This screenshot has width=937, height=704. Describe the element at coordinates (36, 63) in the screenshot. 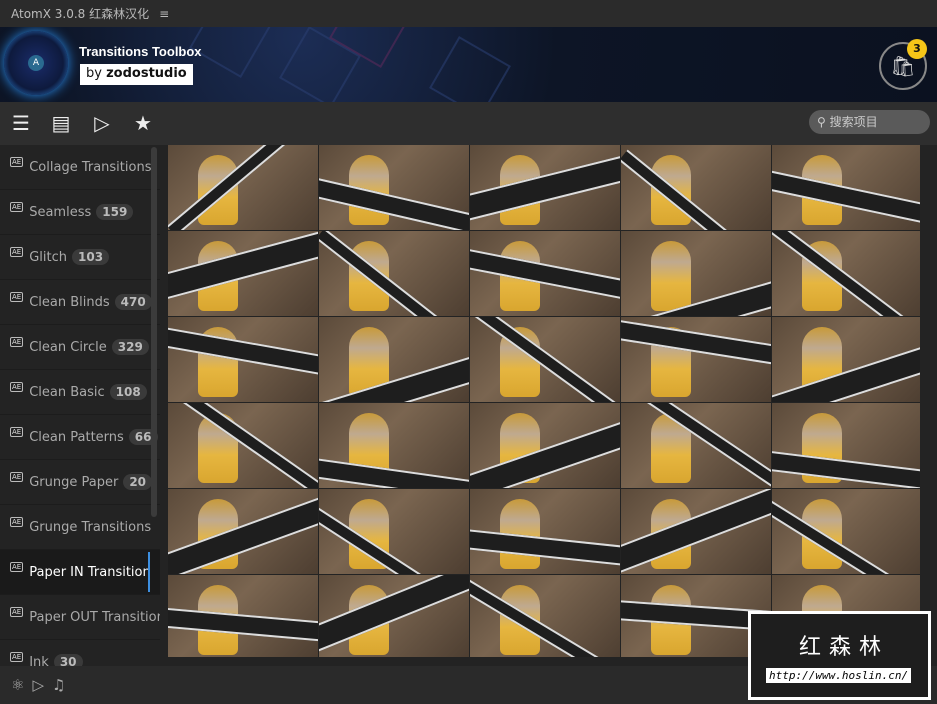

I see `atomx-logo: A` at that location.